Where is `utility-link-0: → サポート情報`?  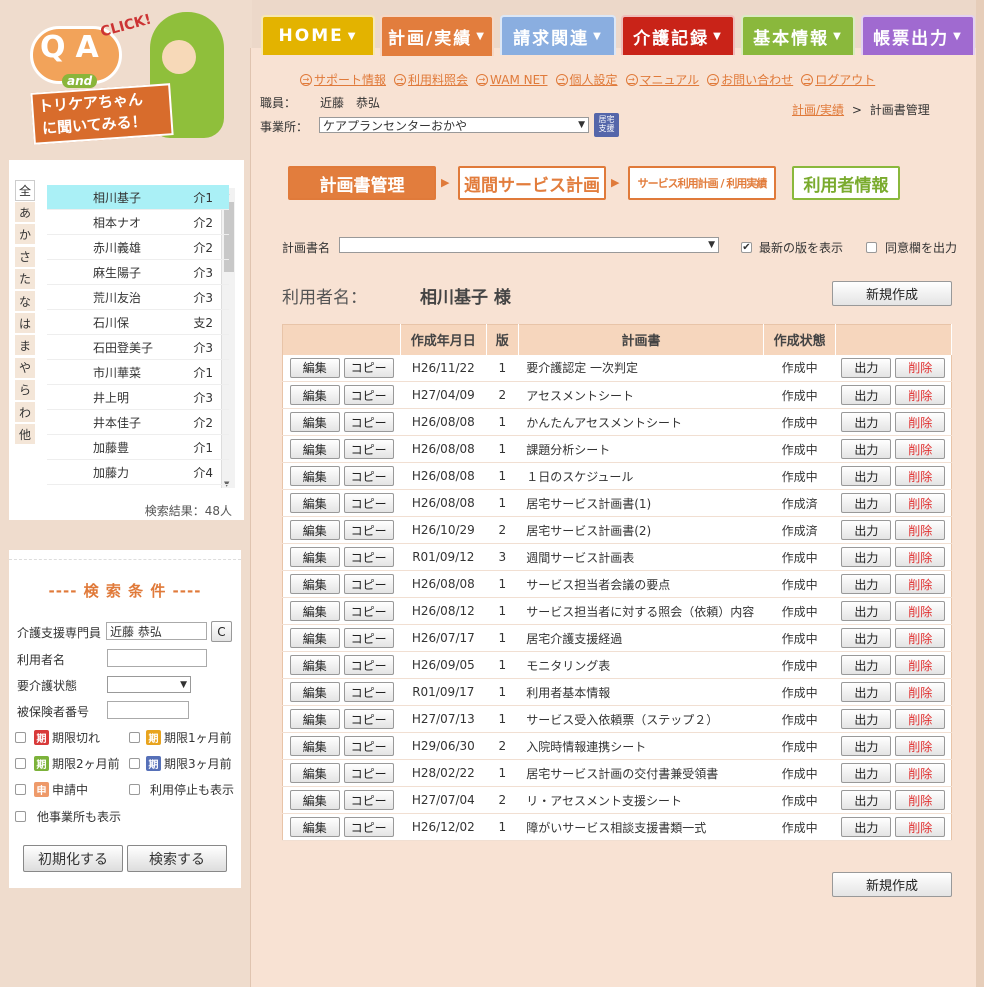 utility-link-0: → サポート情報 is located at coordinates (343, 79).